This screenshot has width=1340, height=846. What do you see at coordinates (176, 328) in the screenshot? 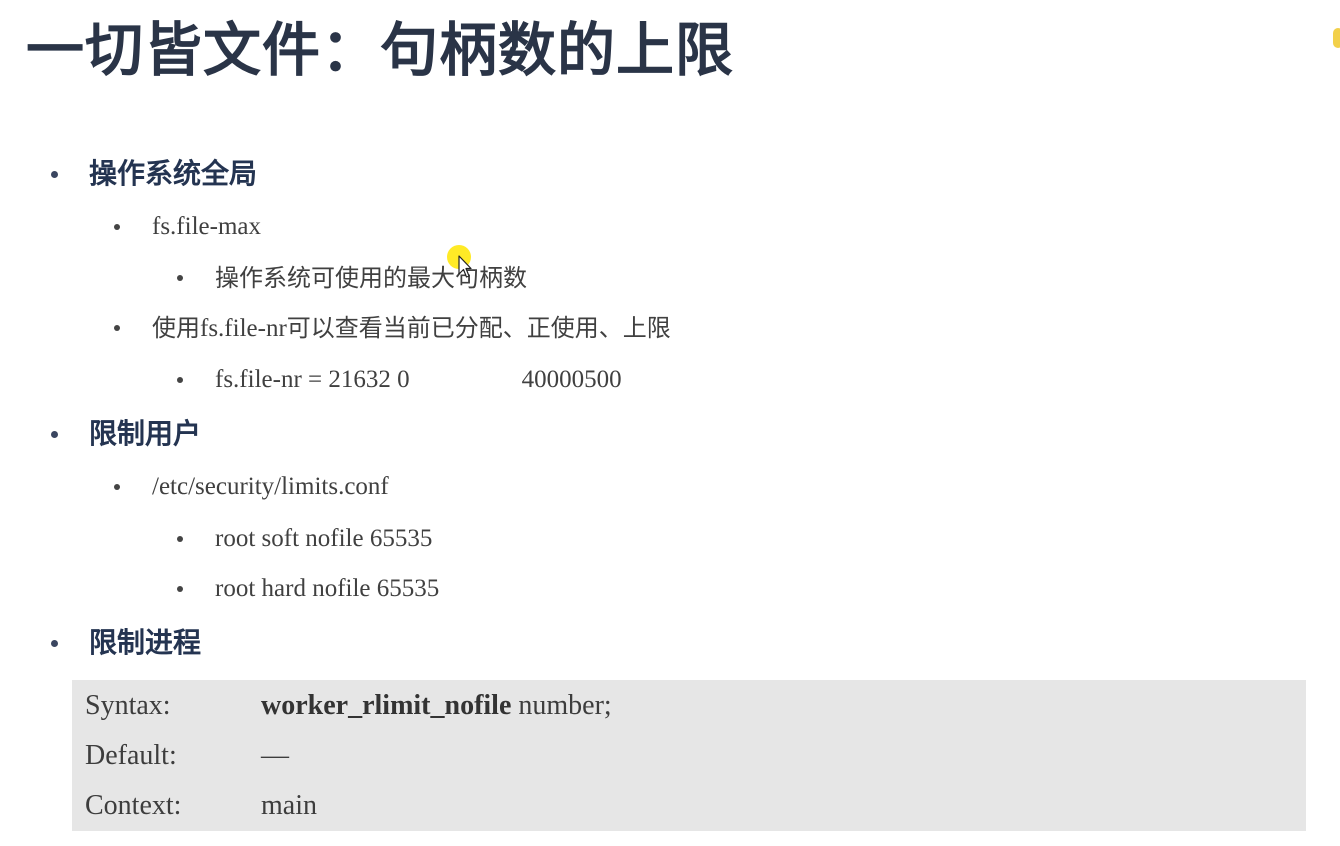
I see `list-item-text-part: 使用` at bounding box center [176, 328].